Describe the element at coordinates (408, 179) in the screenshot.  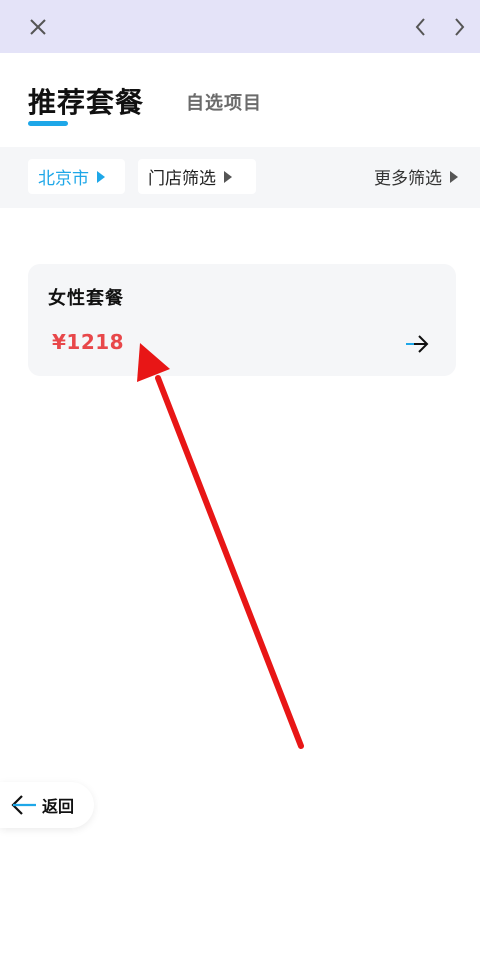
I see `more-filters-label: 更多筛选` at that location.